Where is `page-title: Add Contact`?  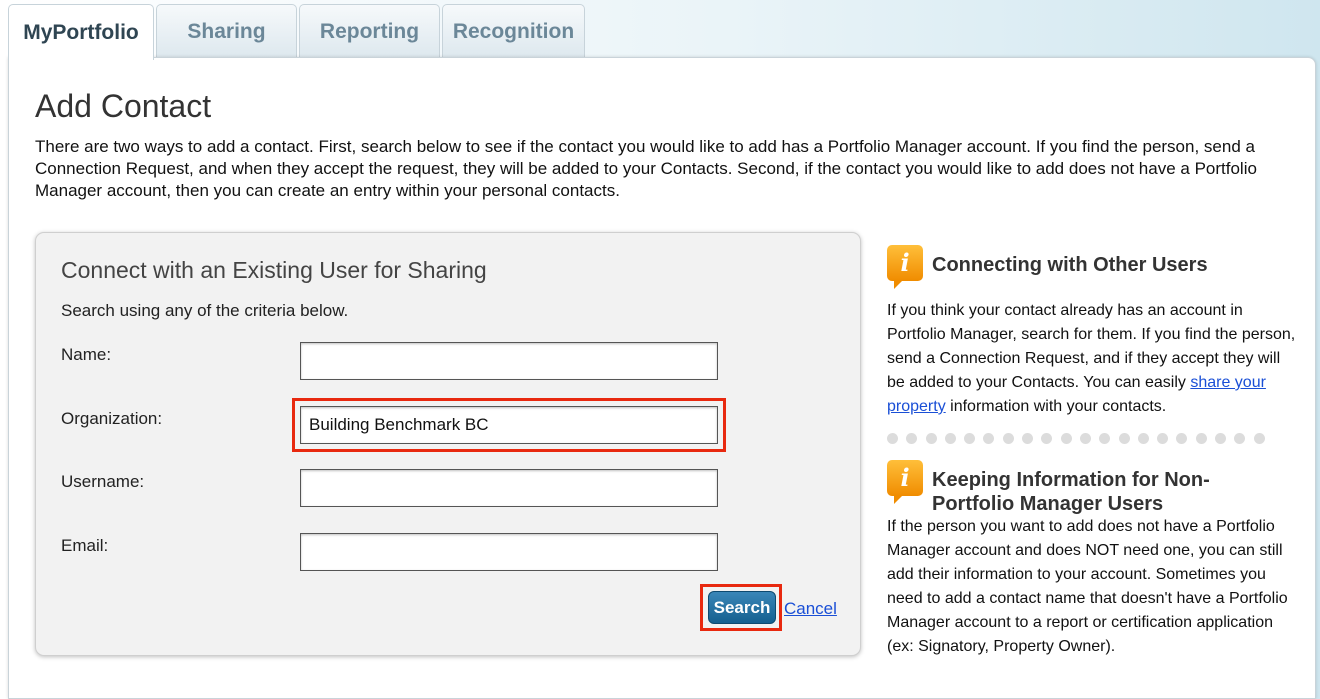 page-title: Add Contact is located at coordinates (123, 106).